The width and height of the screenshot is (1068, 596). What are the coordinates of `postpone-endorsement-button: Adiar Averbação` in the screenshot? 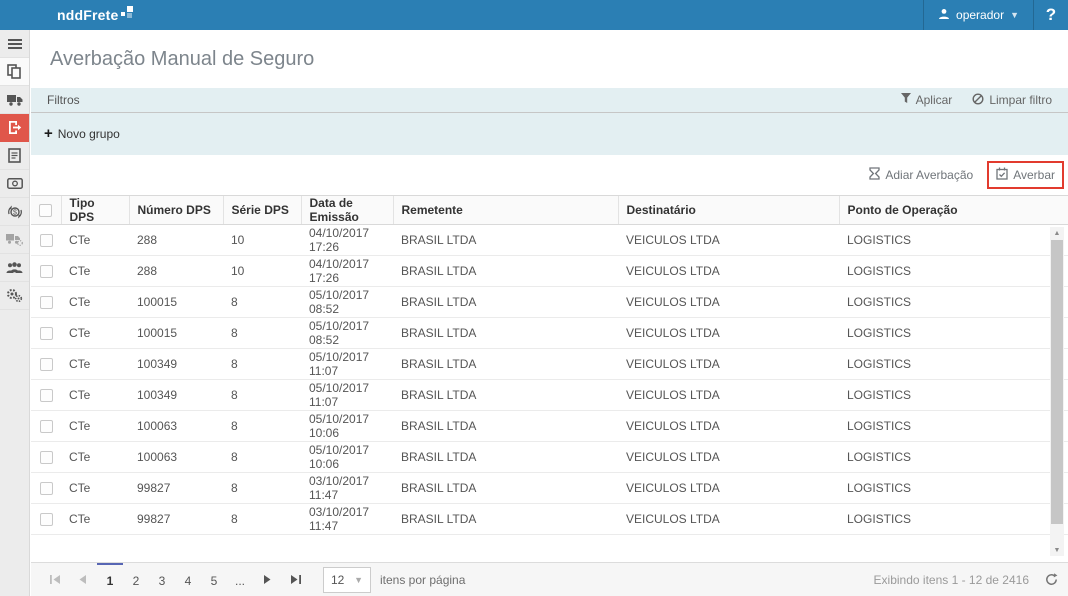 It's located at (921, 175).